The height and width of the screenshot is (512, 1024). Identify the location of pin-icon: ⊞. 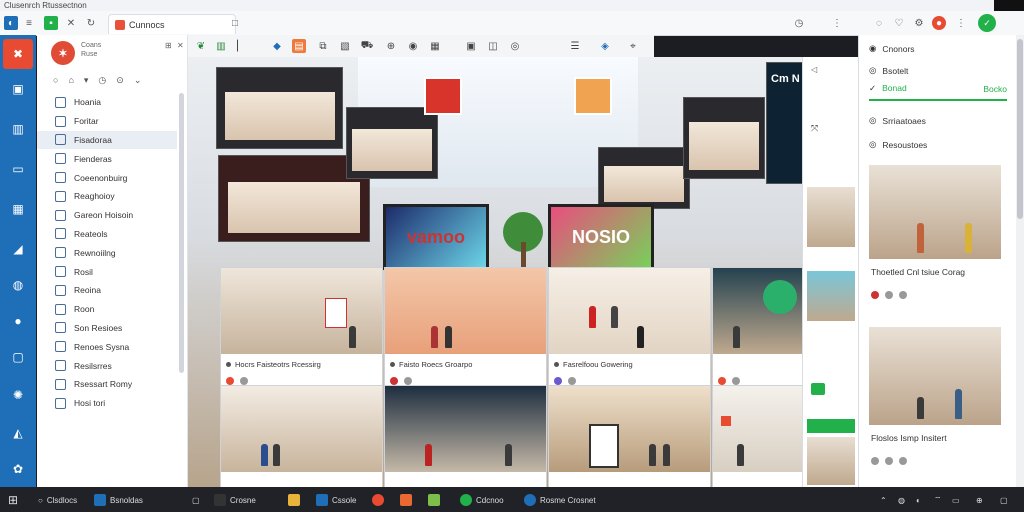
(168, 45).